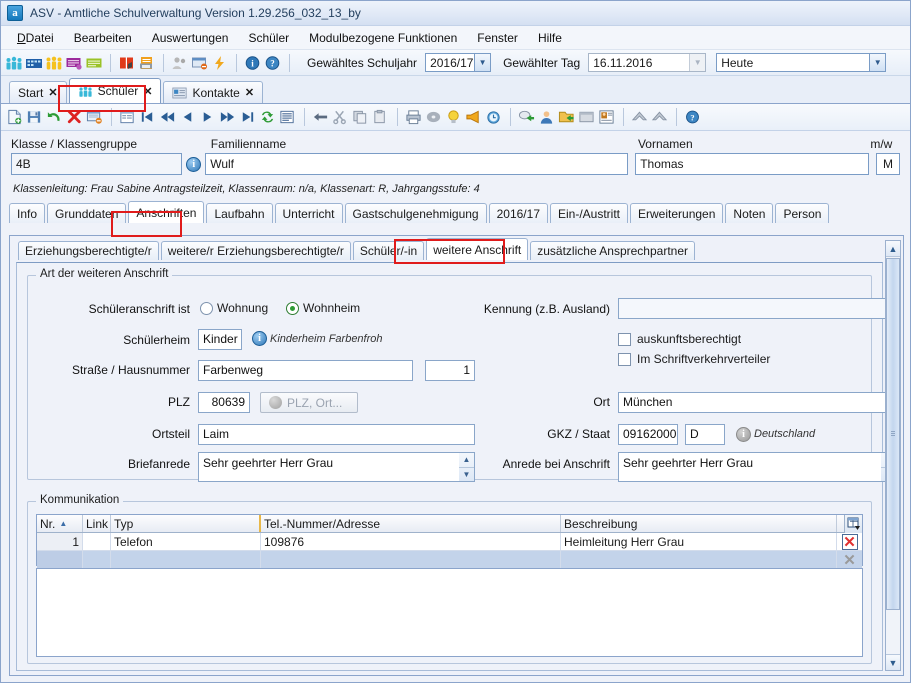 This screenshot has width=911, height=683. What do you see at coordinates (87, 213) in the screenshot?
I see `tab-grunddaten: Grunddaten` at bounding box center [87, 213].